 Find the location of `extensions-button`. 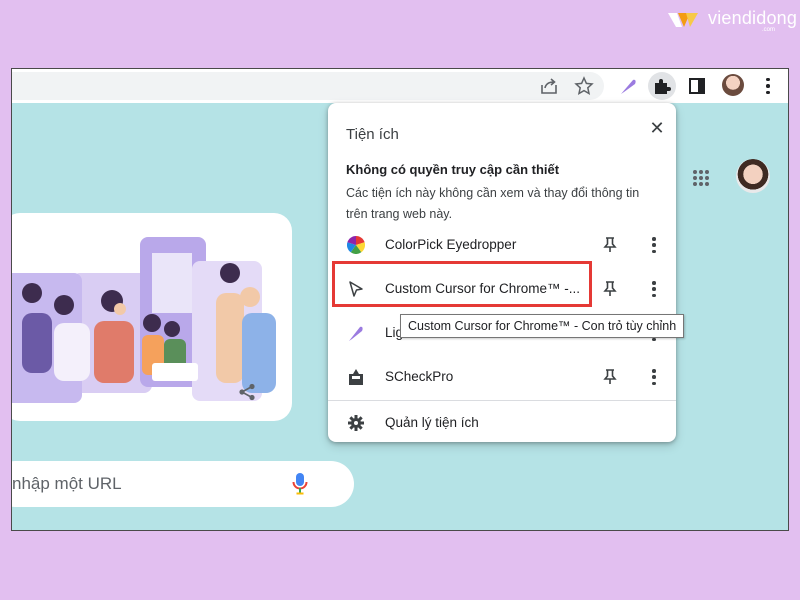

extensions-button is located at coordinates (662, 86).